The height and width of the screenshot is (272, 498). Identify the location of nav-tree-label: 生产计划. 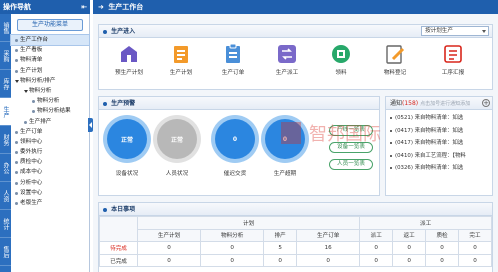
(31, 70).